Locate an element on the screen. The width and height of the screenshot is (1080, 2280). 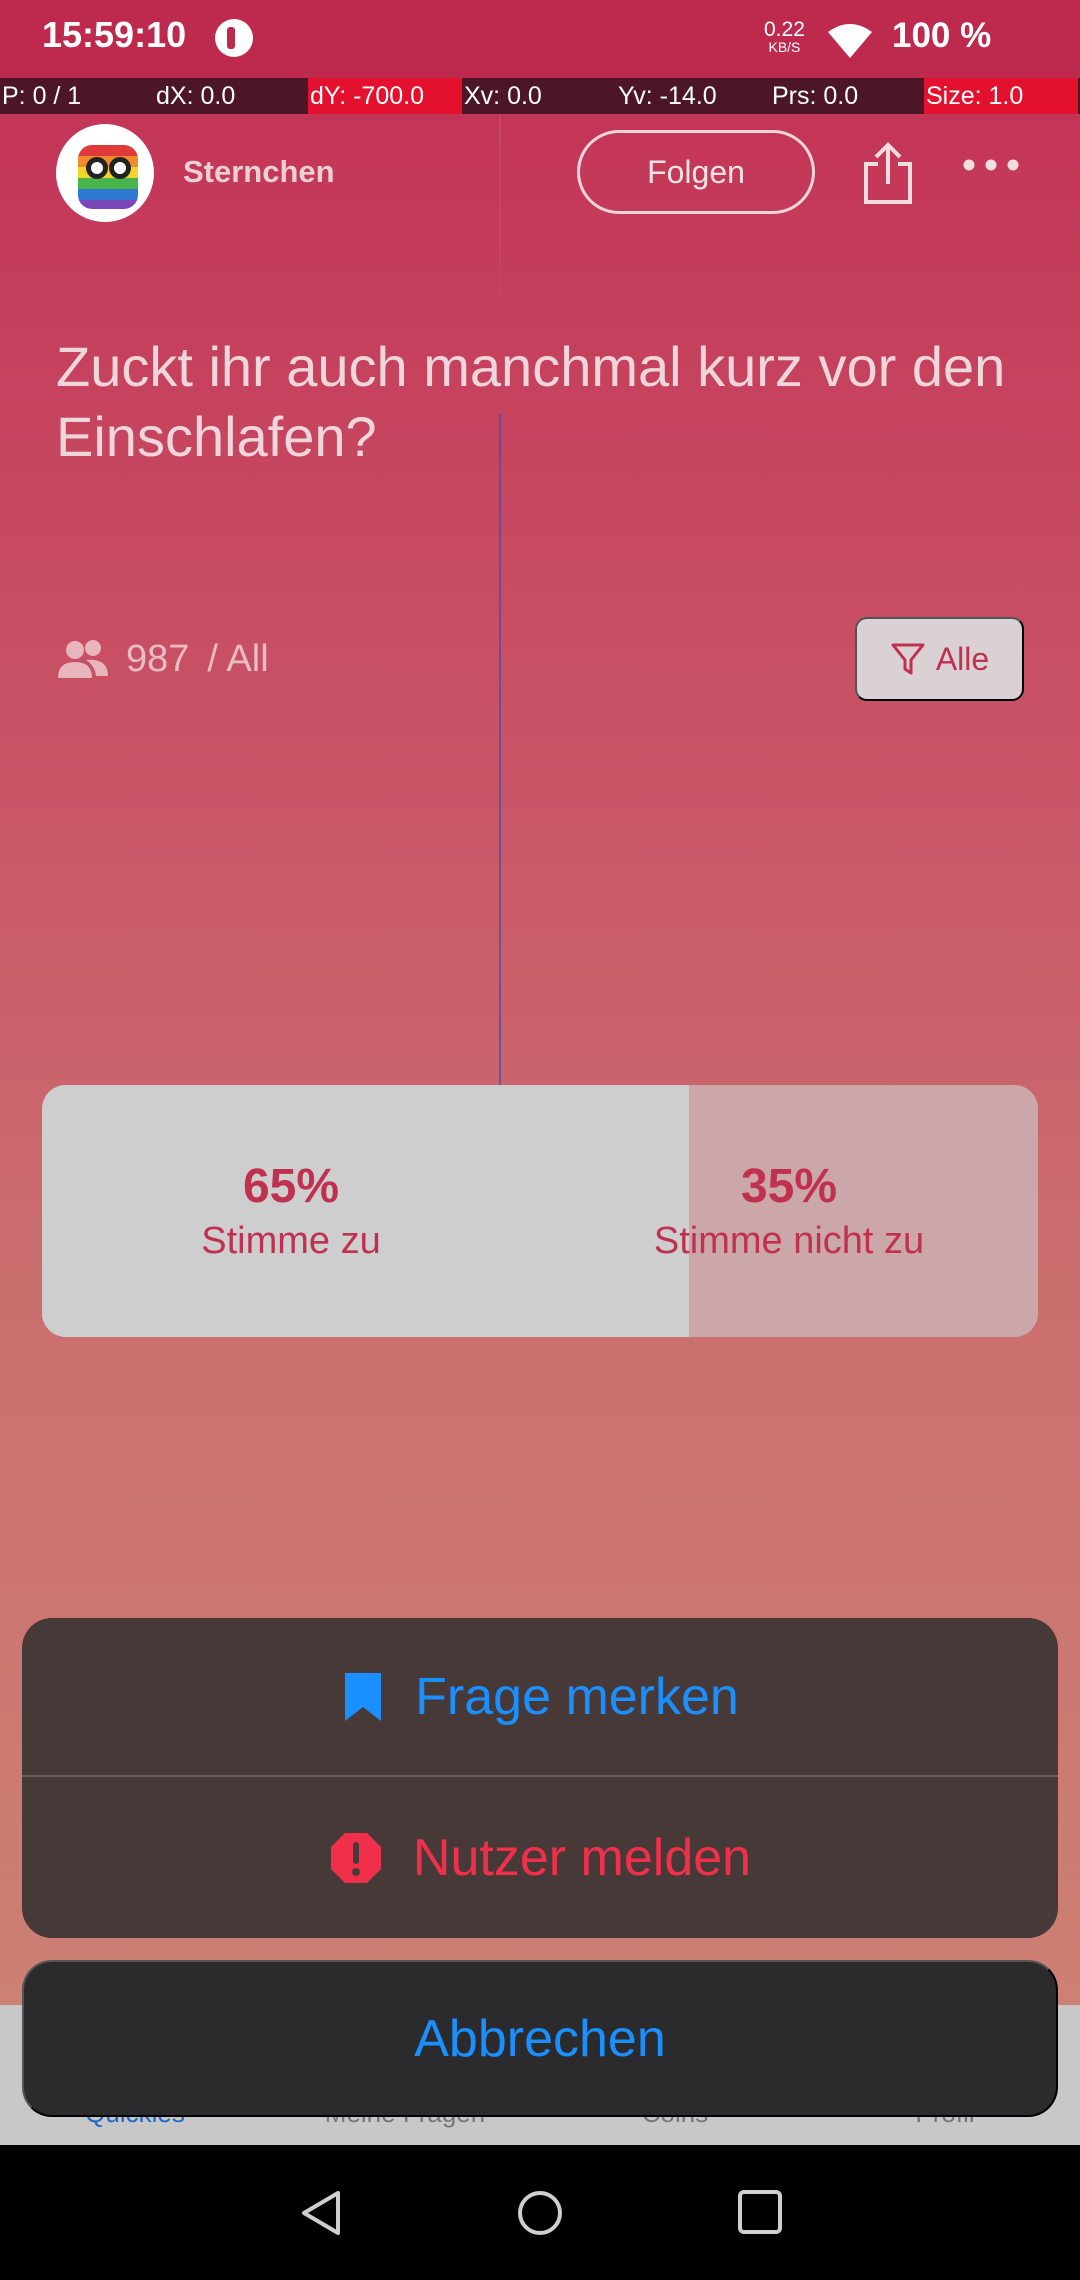
debug-size: Size: 1.0 is located at coordinates (1001, 96).